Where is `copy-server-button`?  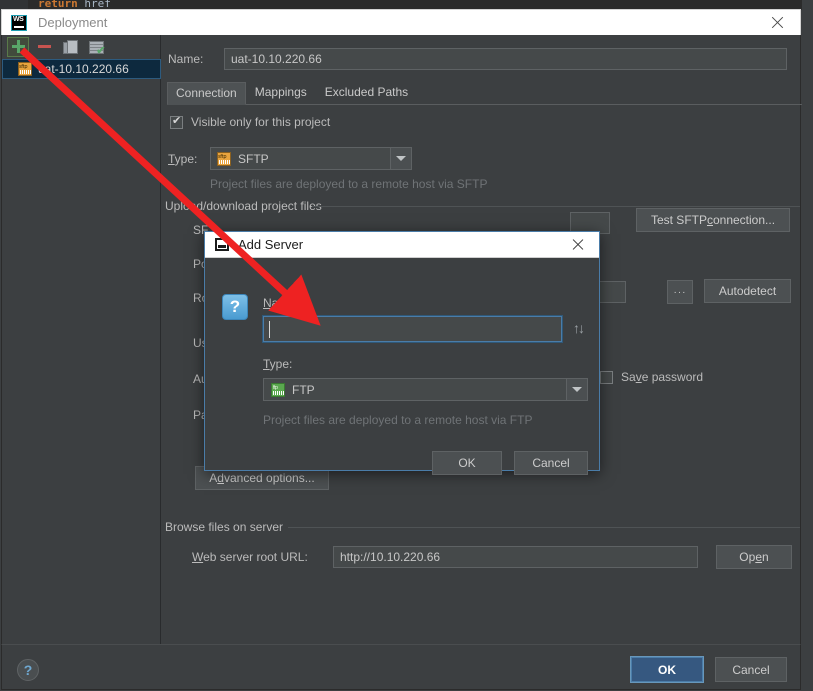 copy-server-button is located at coordinates (70, 47).